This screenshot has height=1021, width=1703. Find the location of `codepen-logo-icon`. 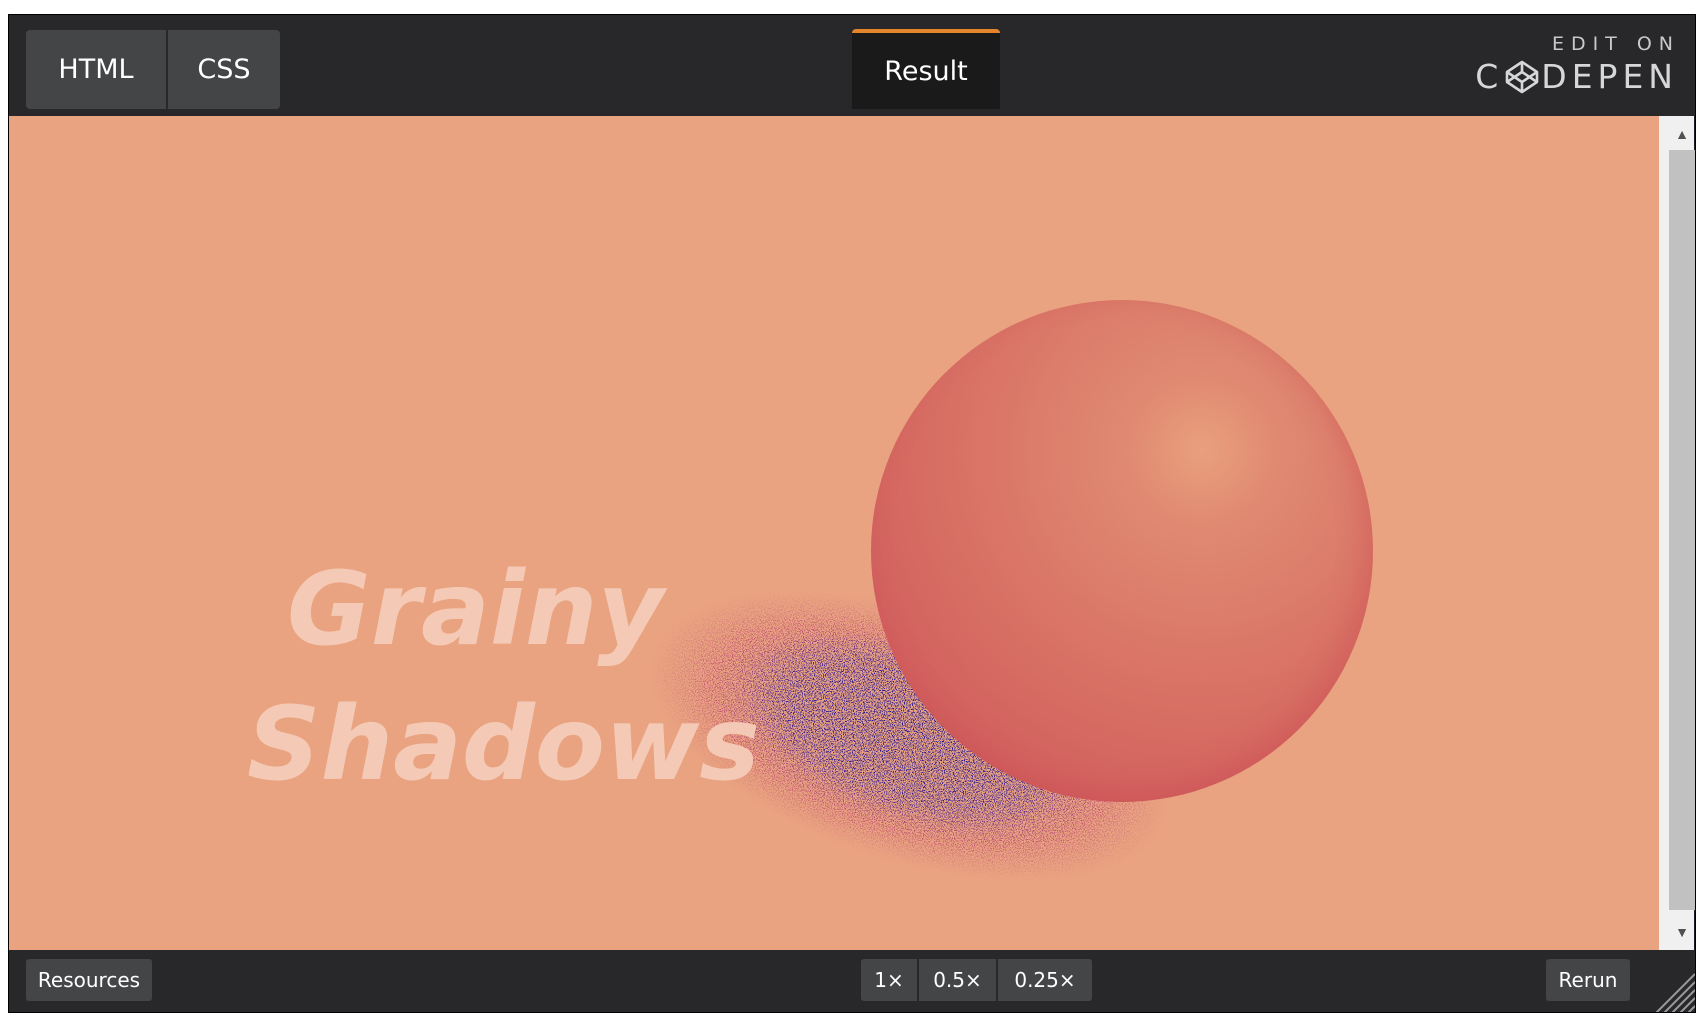

codepen-logo-icon is located at coordinates (1522, 76).